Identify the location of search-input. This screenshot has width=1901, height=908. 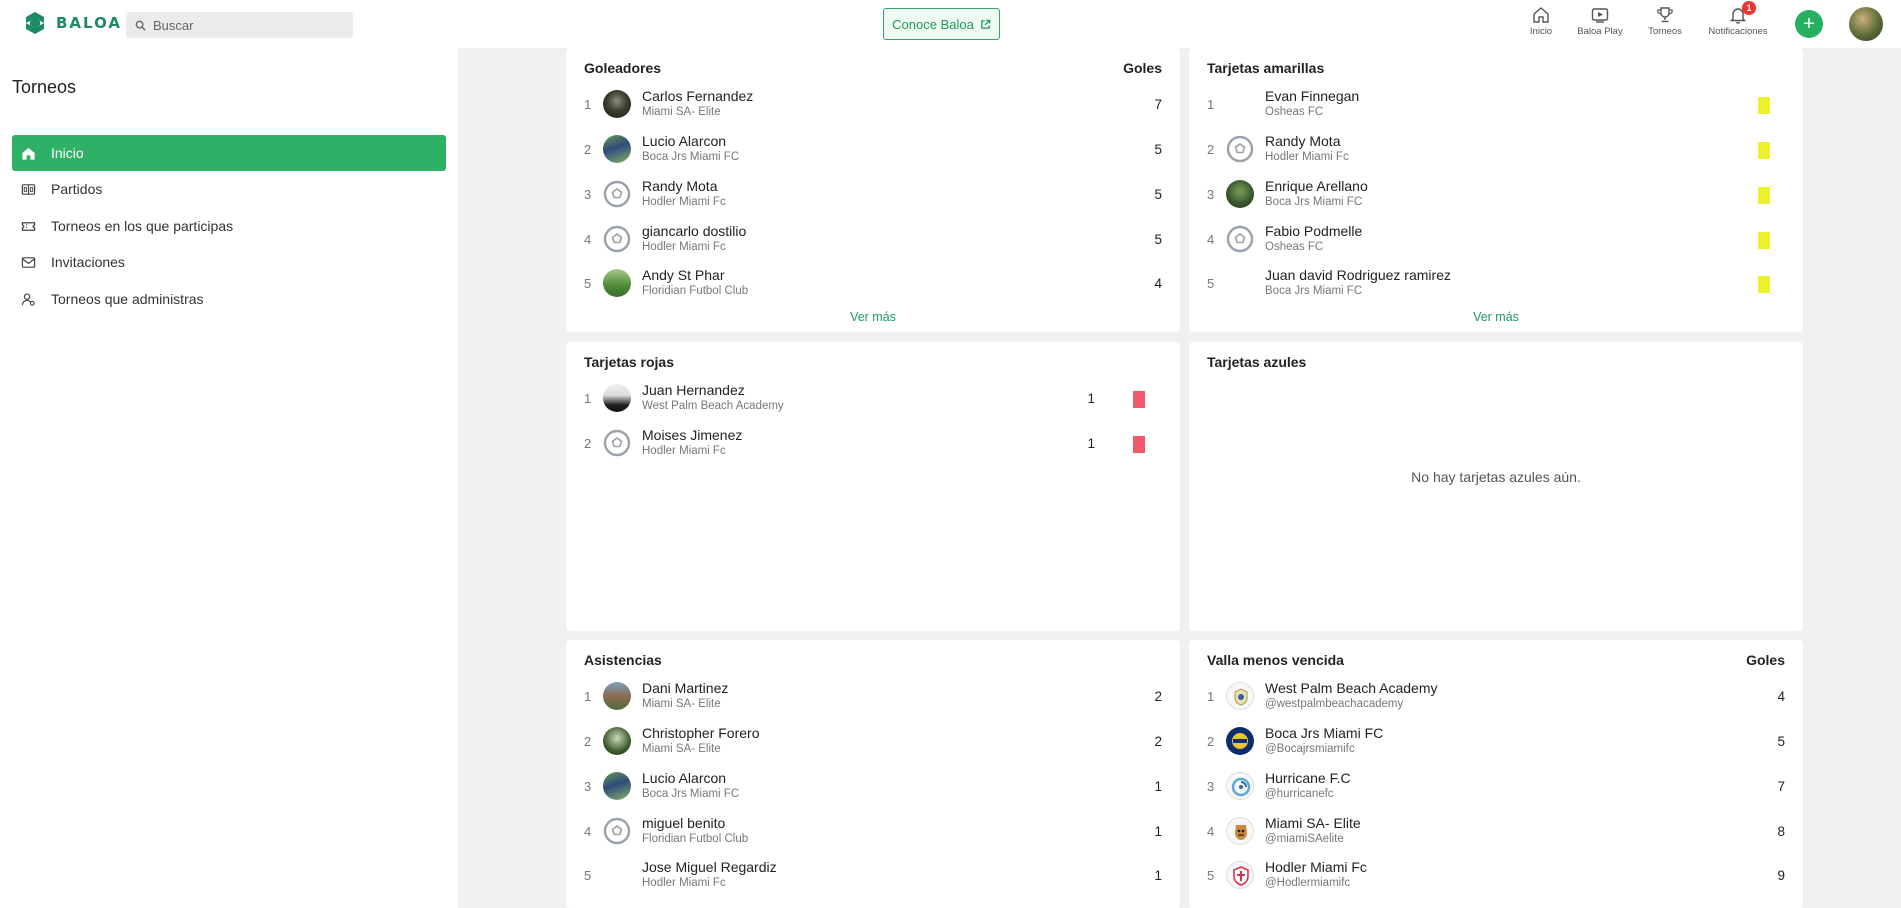
(248, 25).